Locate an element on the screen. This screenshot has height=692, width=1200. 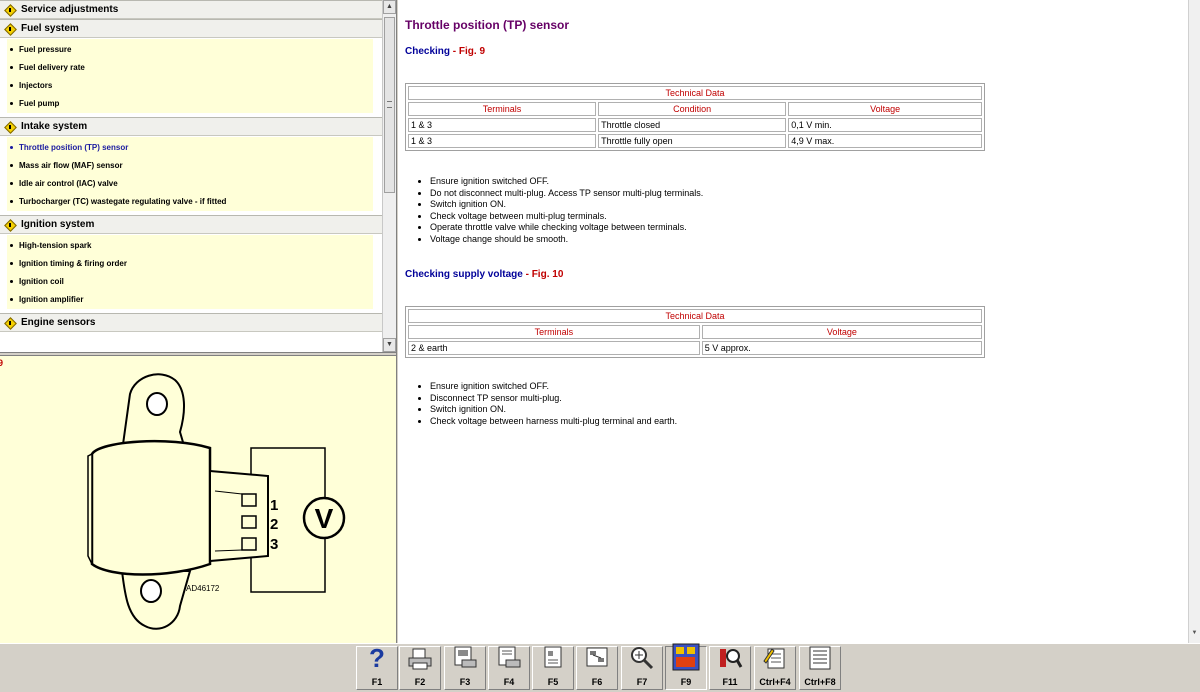
toolbar-button-f5: F5 is located at coordinates (553, 668).